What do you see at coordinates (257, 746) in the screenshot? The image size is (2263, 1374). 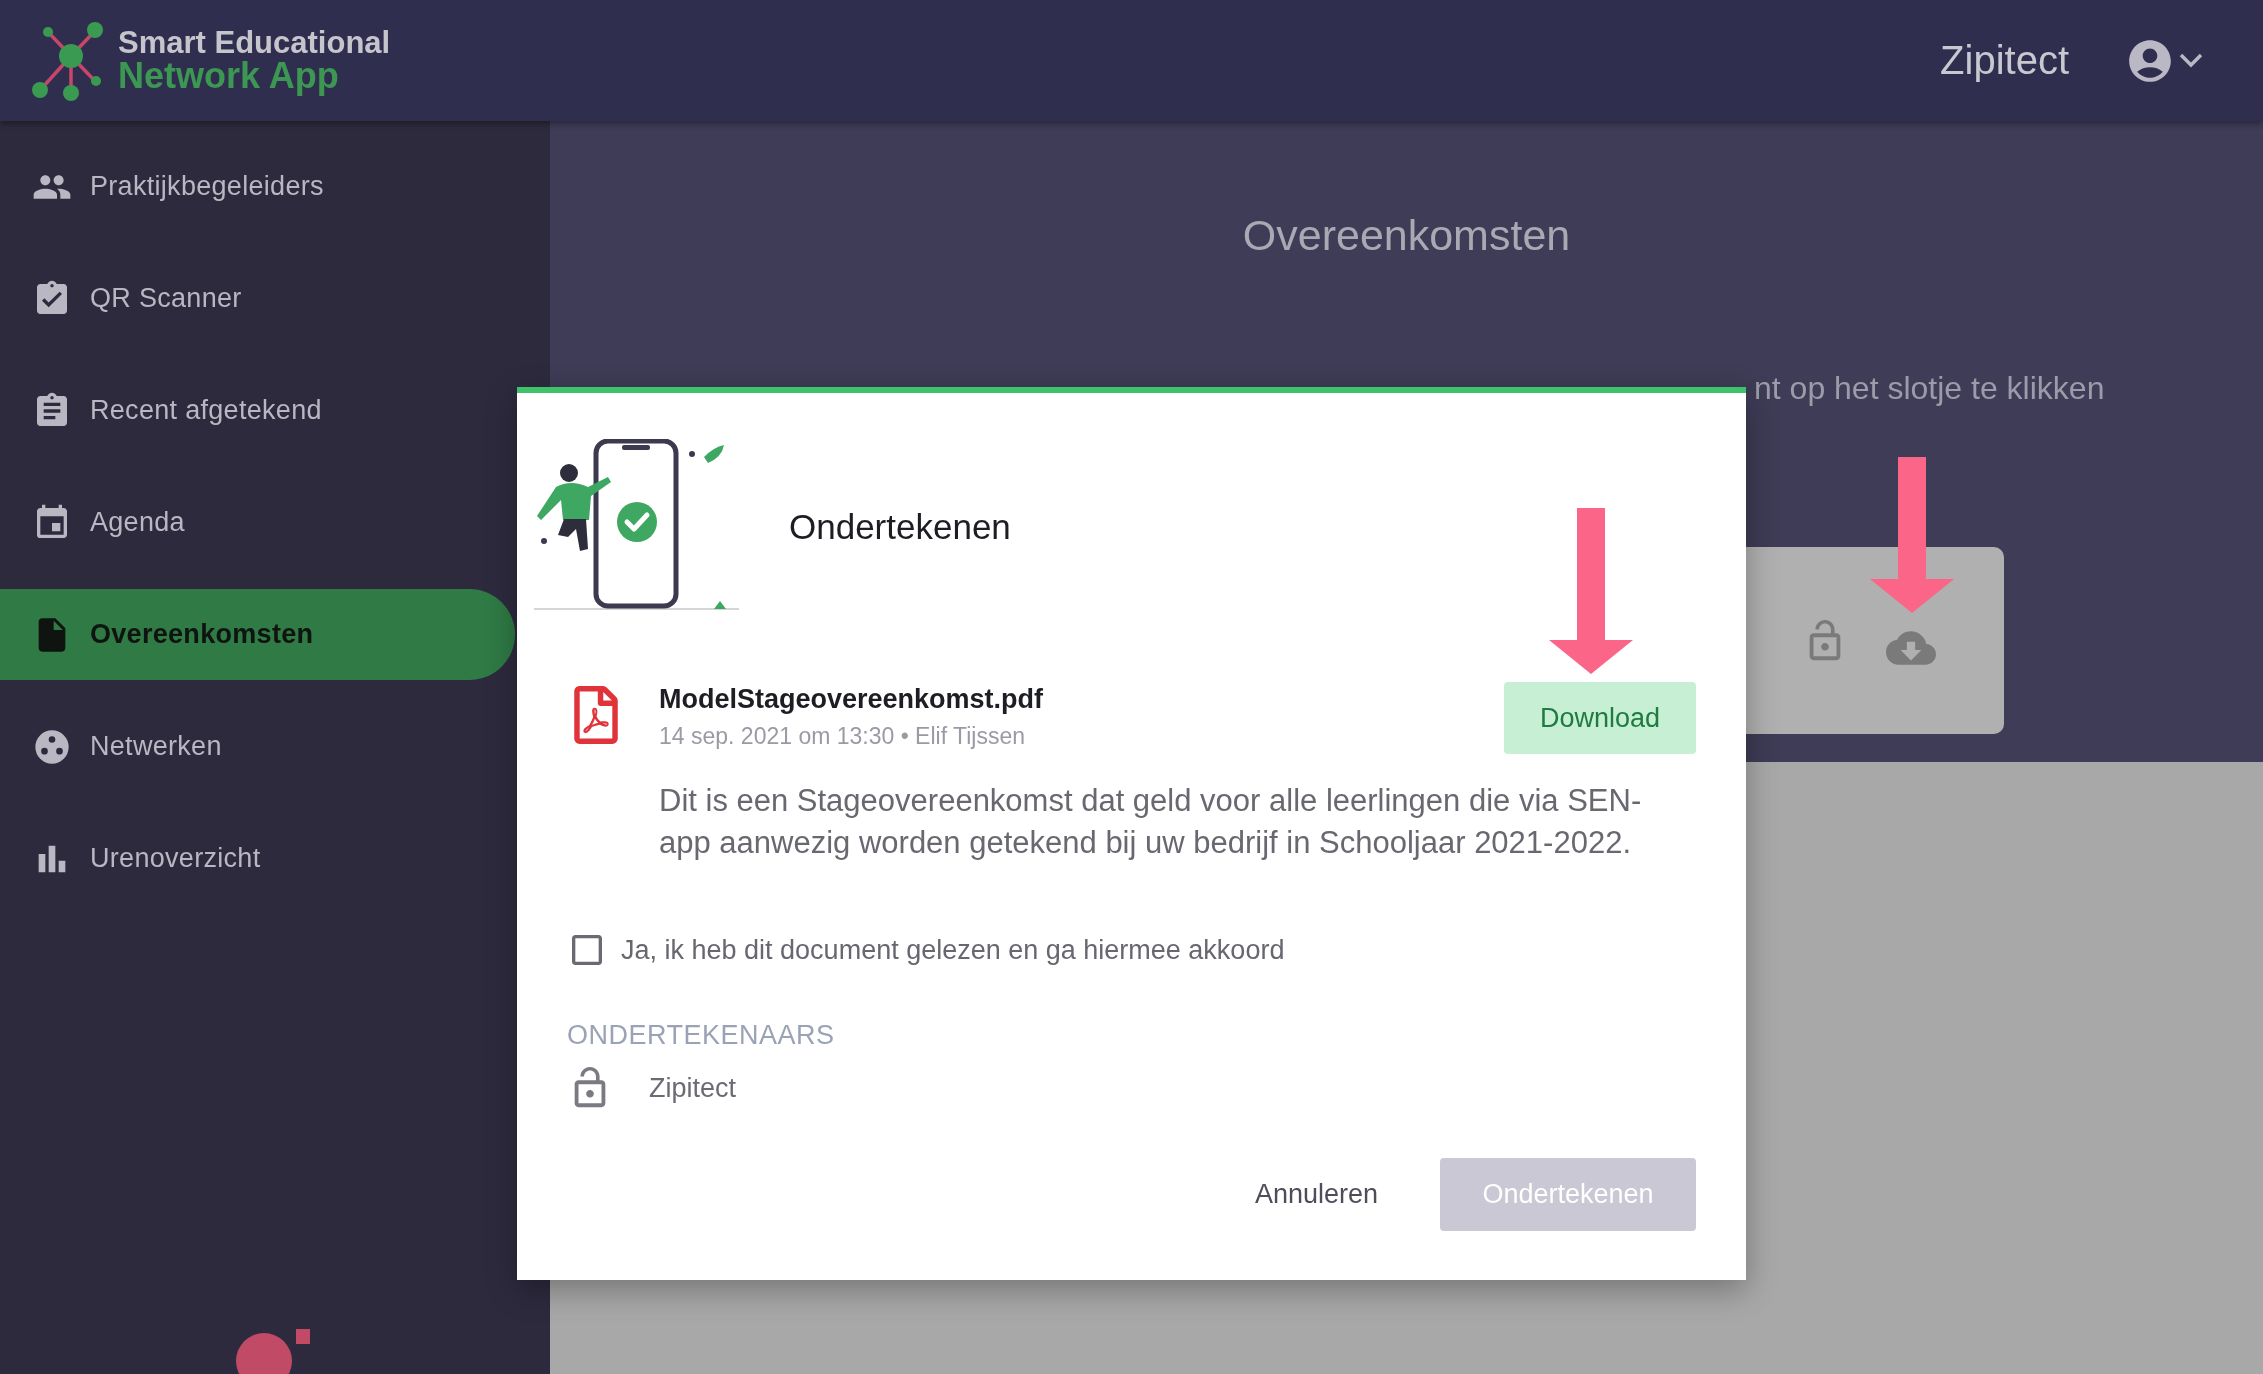 I see `sidebar-item: Netwerken` at bounding box center [257, 746].